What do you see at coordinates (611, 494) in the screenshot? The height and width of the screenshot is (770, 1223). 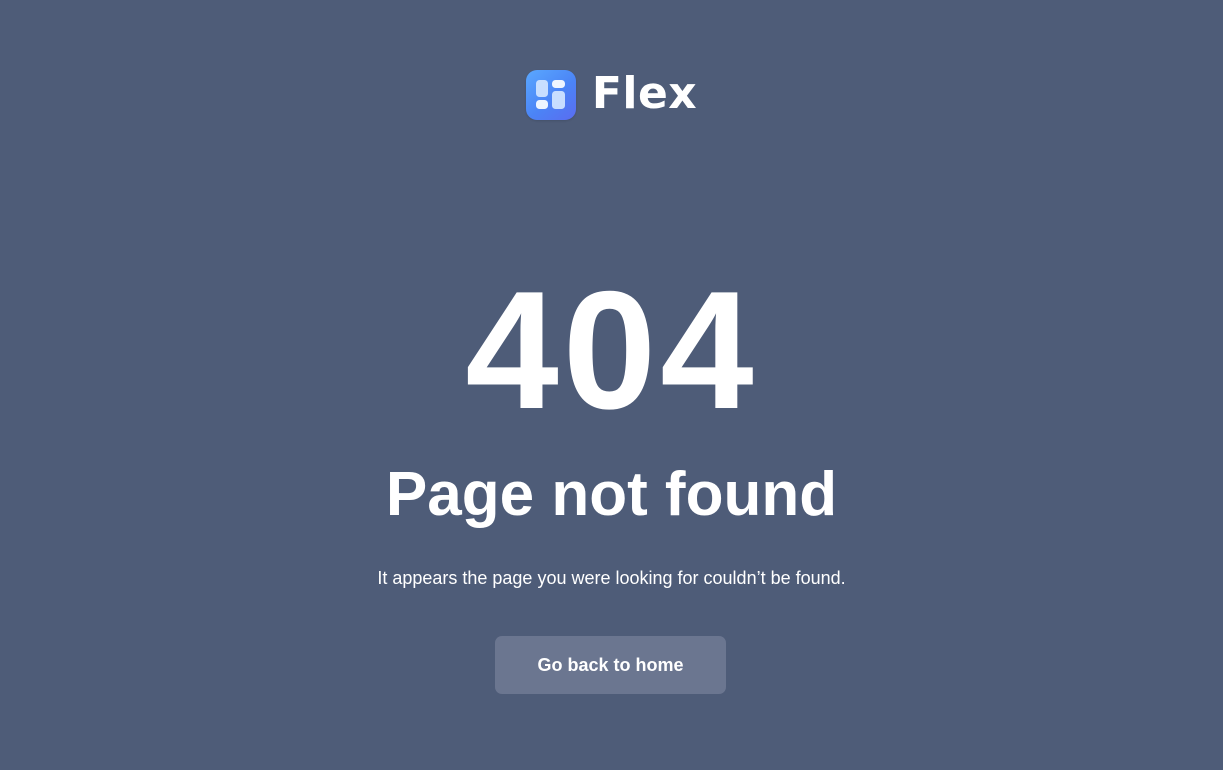 I see `page-title: Page not found` at bounding box center [611, 494].